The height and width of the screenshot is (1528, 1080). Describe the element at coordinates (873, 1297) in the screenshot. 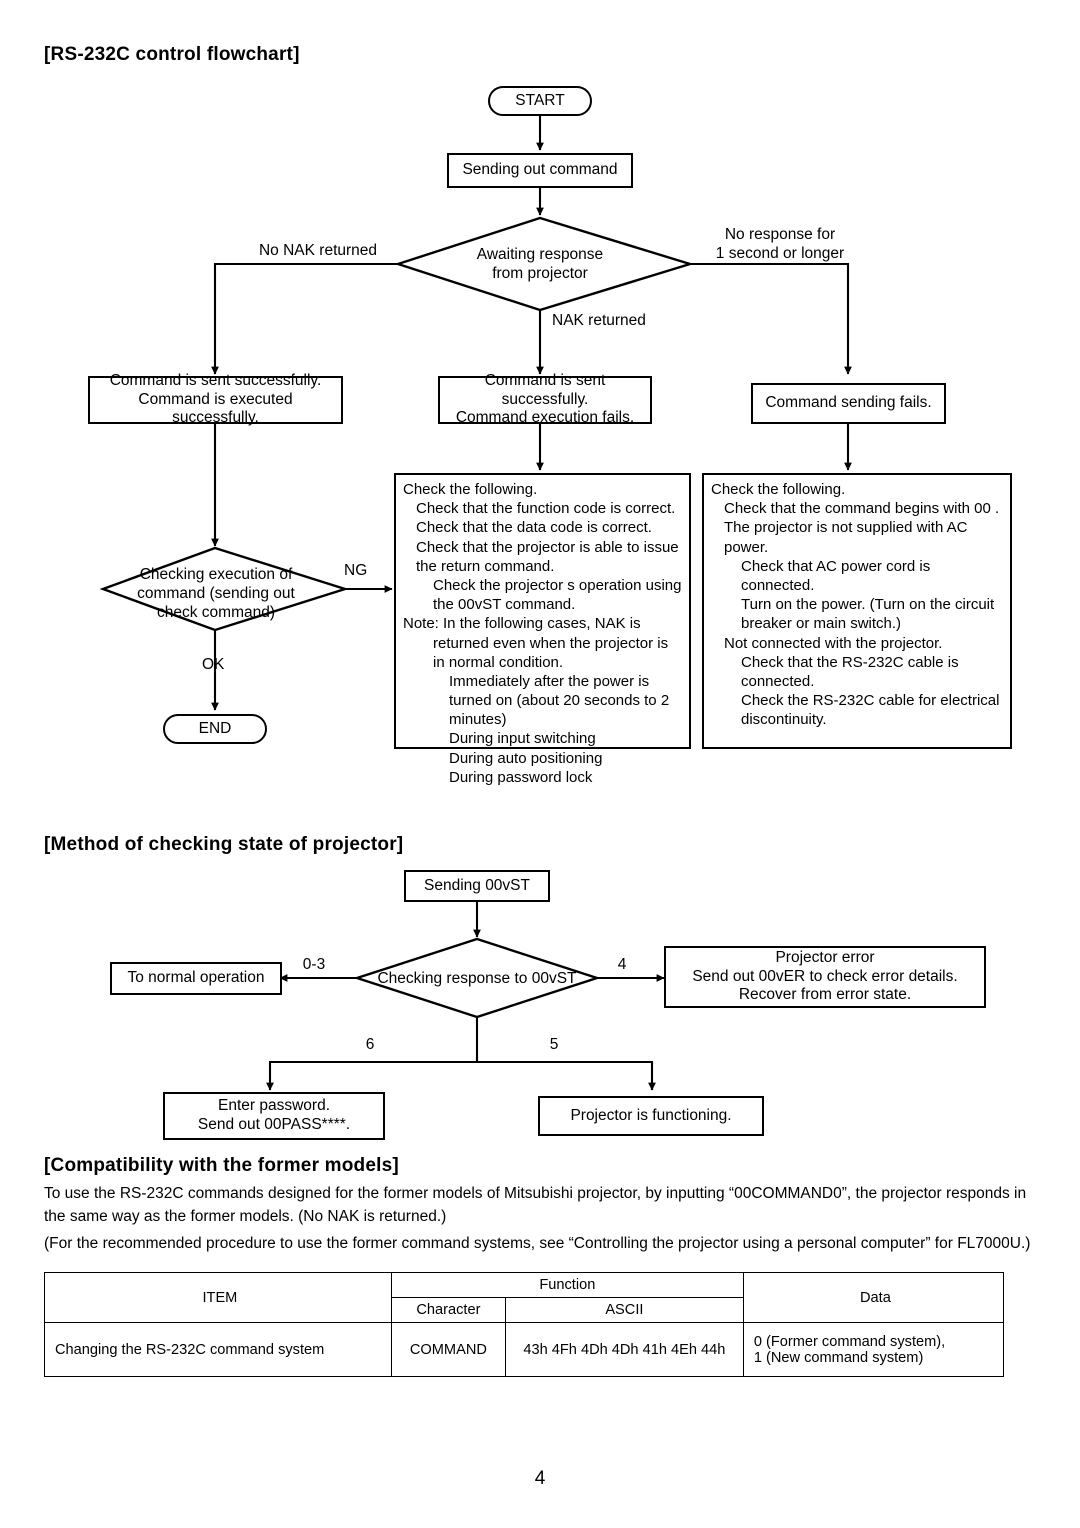

I see `table-header-data: Data` at that location.